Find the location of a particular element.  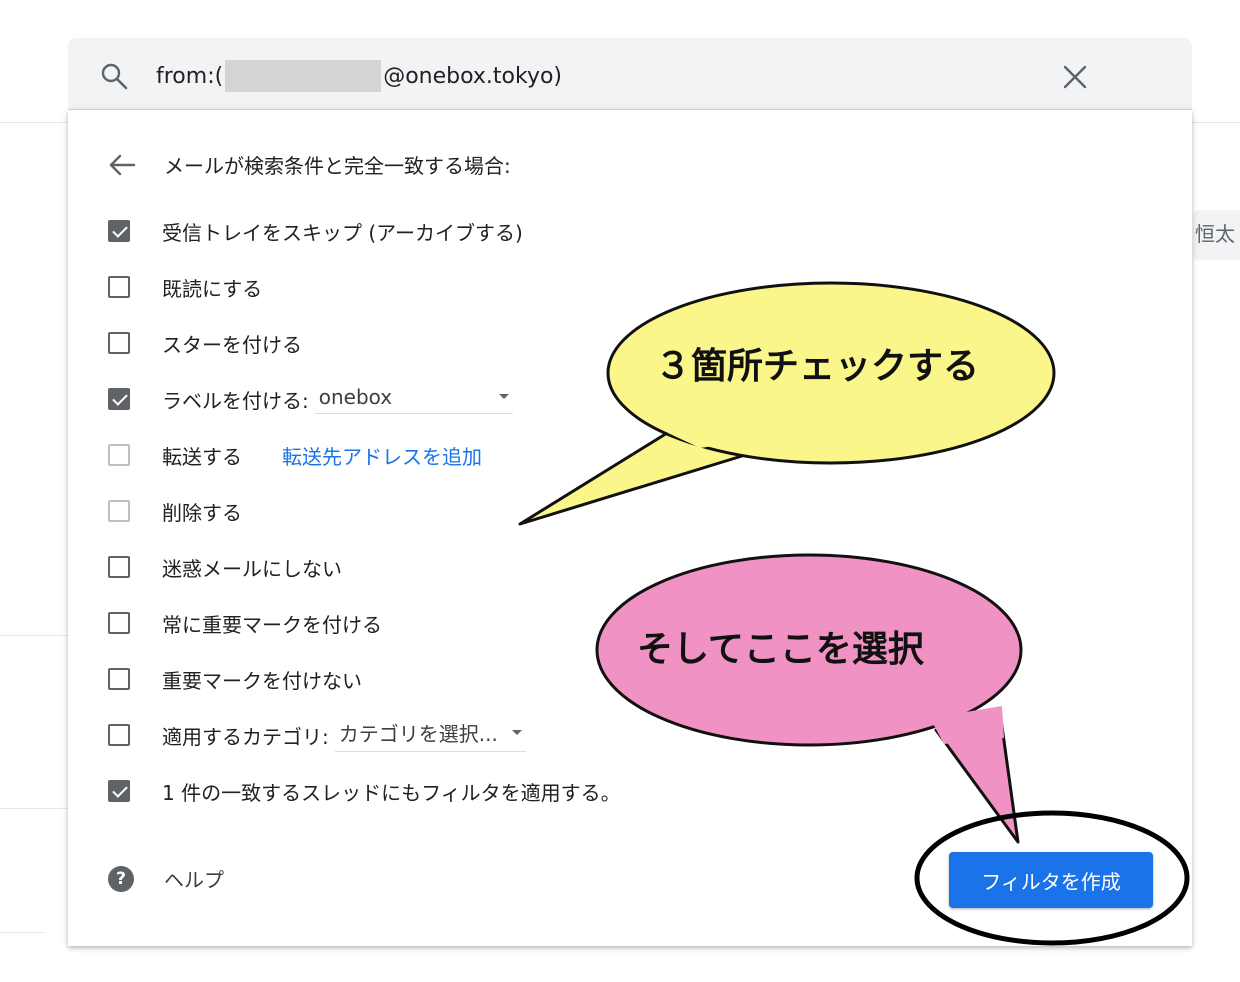

option-always-important: 常に重要マークを付ける is located at coordinates (245, 623).